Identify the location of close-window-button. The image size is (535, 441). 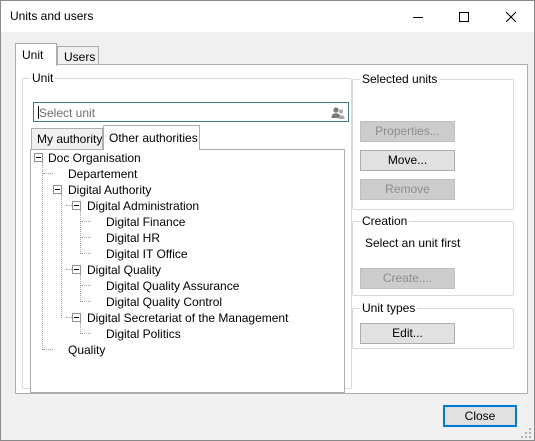
(511, 16).